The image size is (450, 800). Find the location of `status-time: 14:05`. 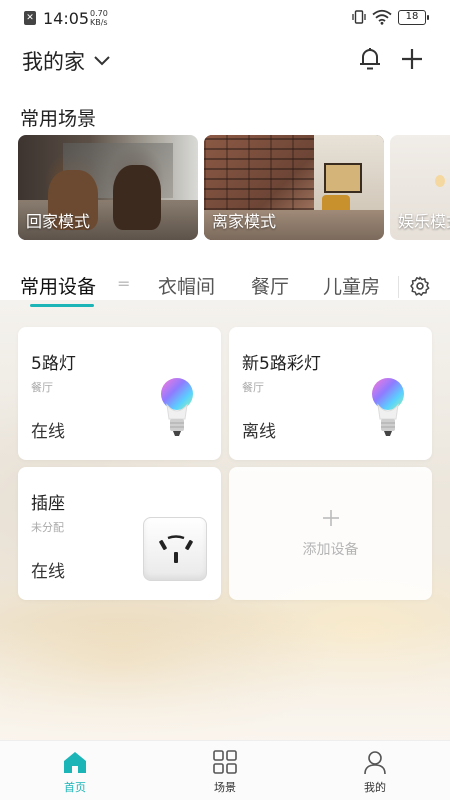

status-time: 14:05 is located at coordinates (66, 18).